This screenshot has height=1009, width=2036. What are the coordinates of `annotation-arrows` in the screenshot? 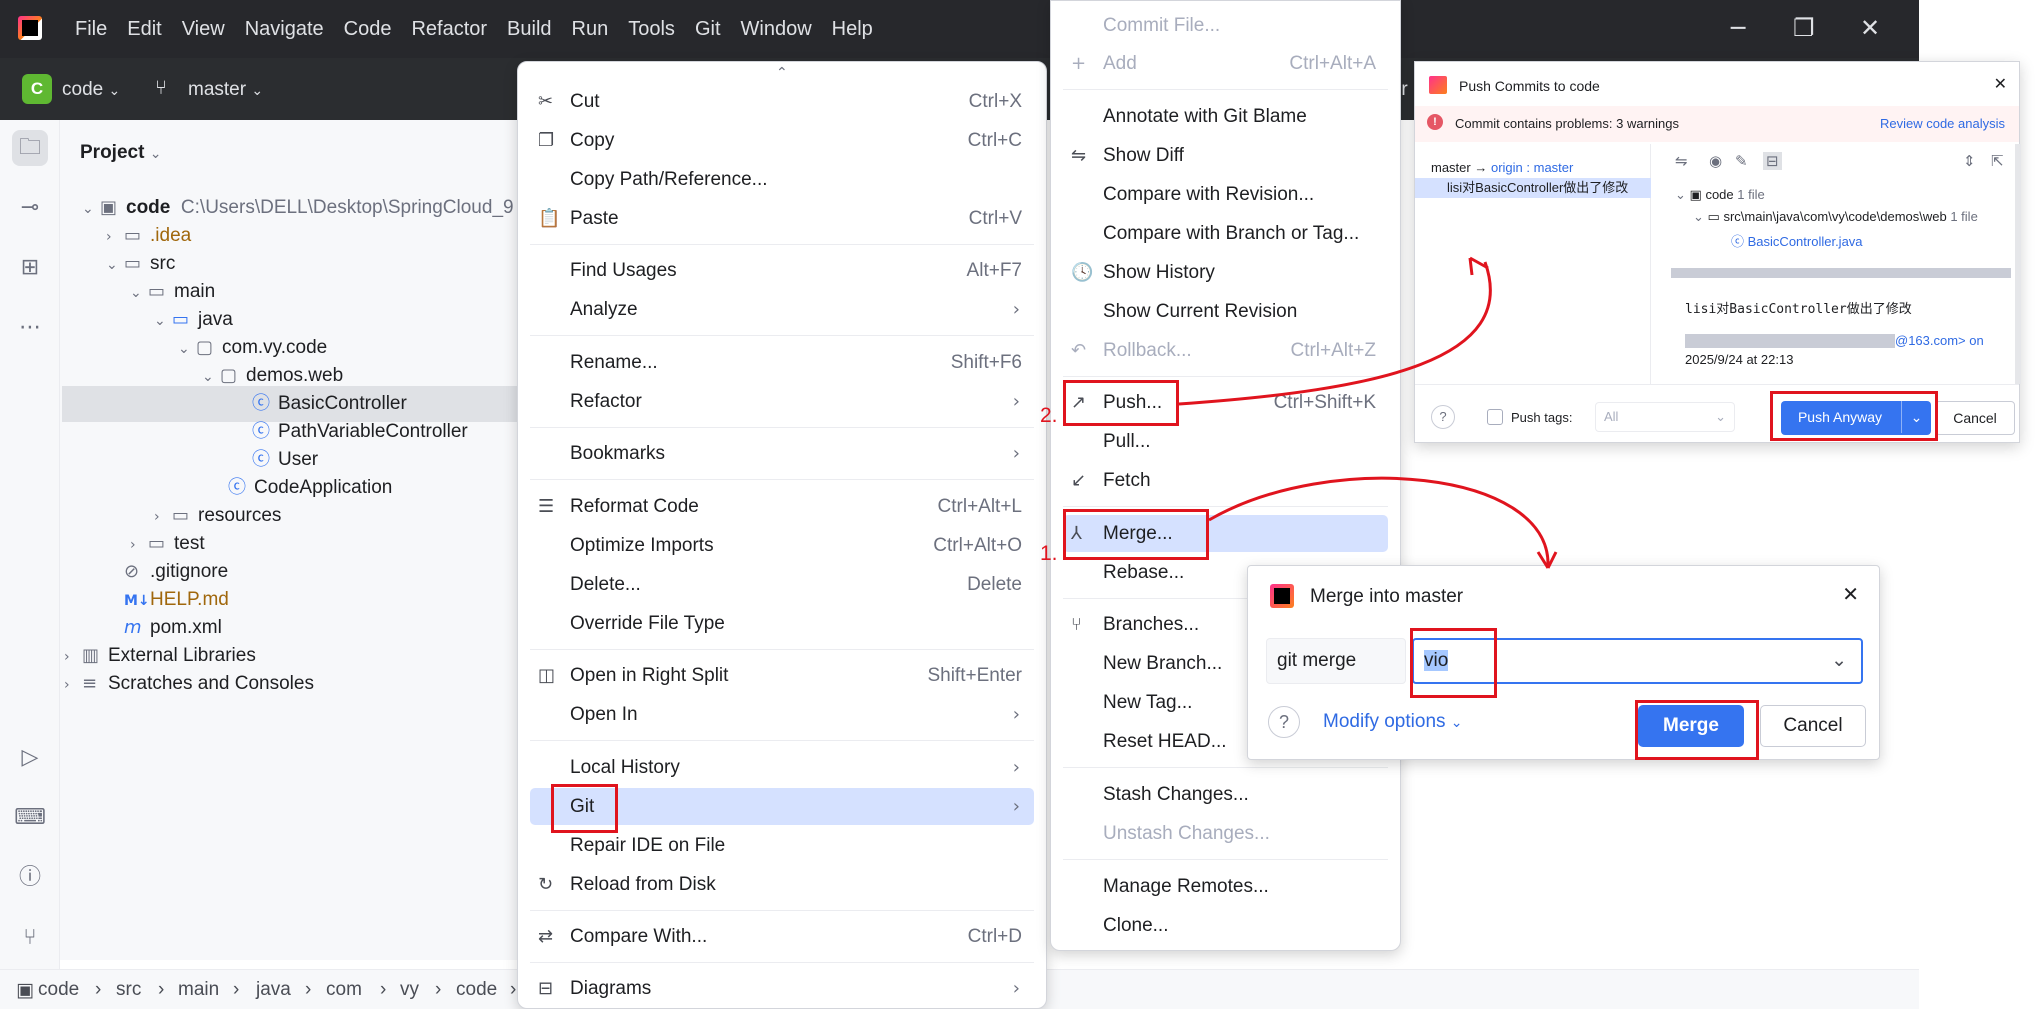 It's located at (1368, 412).